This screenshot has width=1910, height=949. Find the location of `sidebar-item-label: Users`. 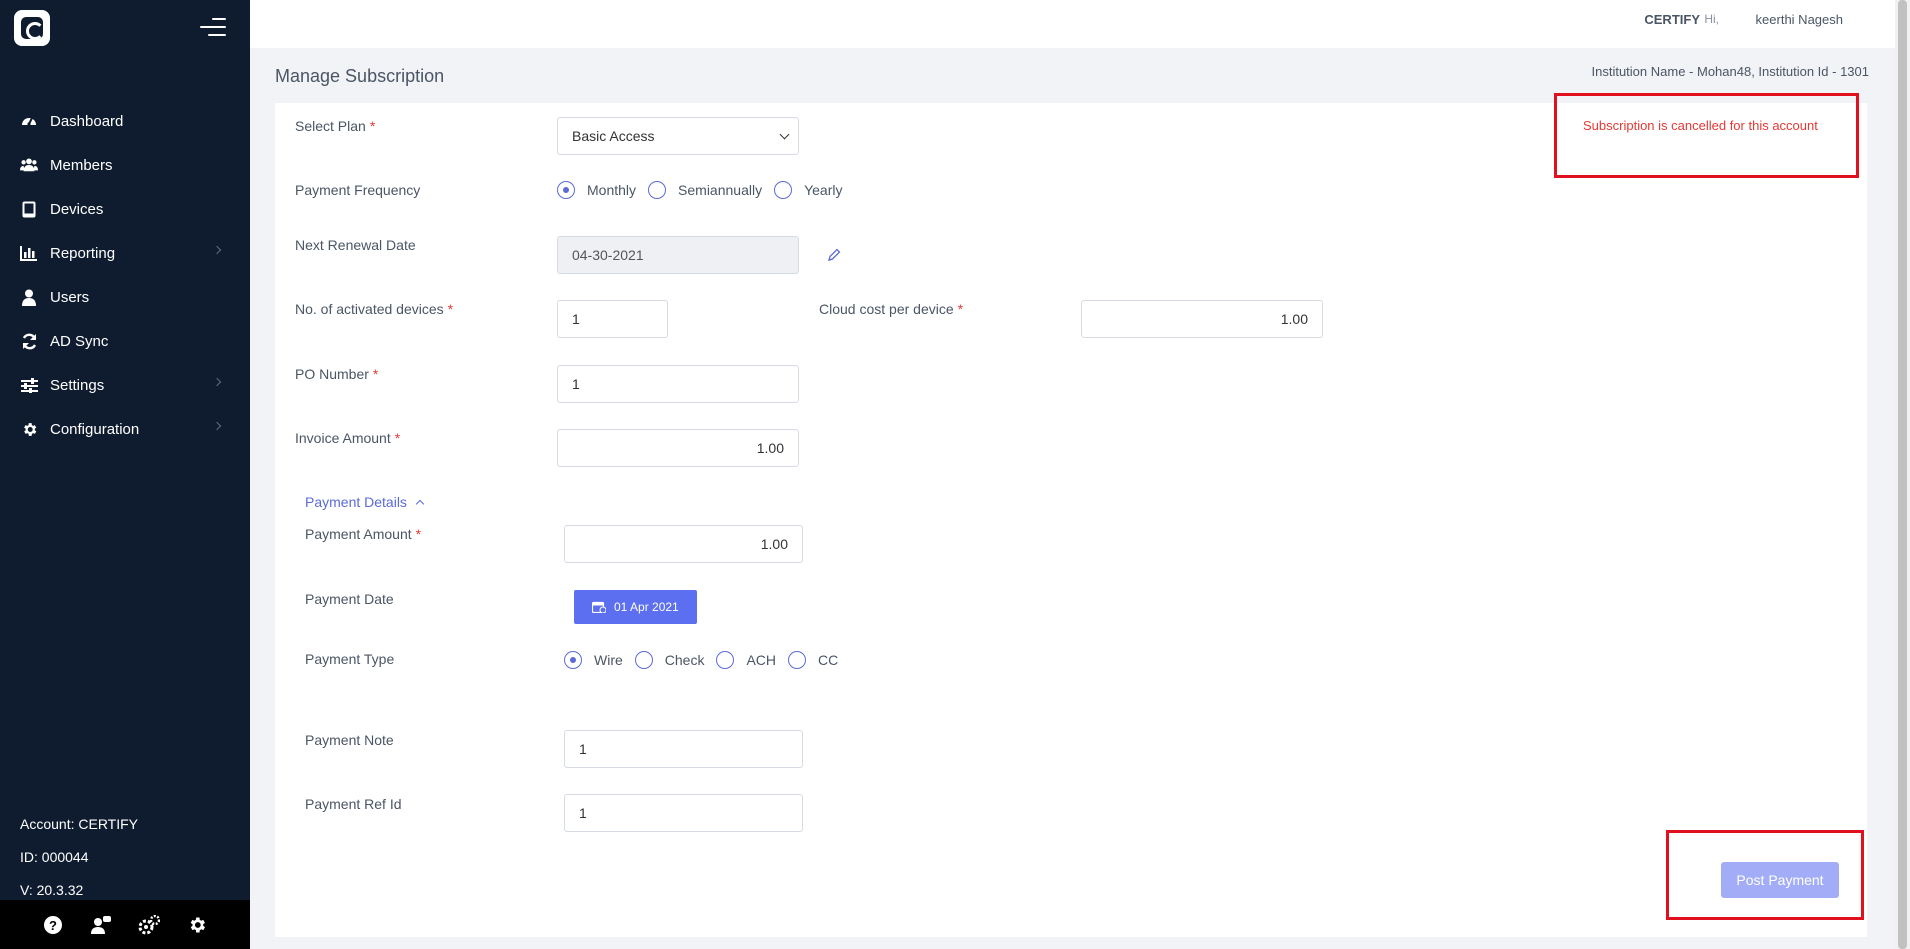

sidebar-item-label: Users is located at coordinates (70, 297).